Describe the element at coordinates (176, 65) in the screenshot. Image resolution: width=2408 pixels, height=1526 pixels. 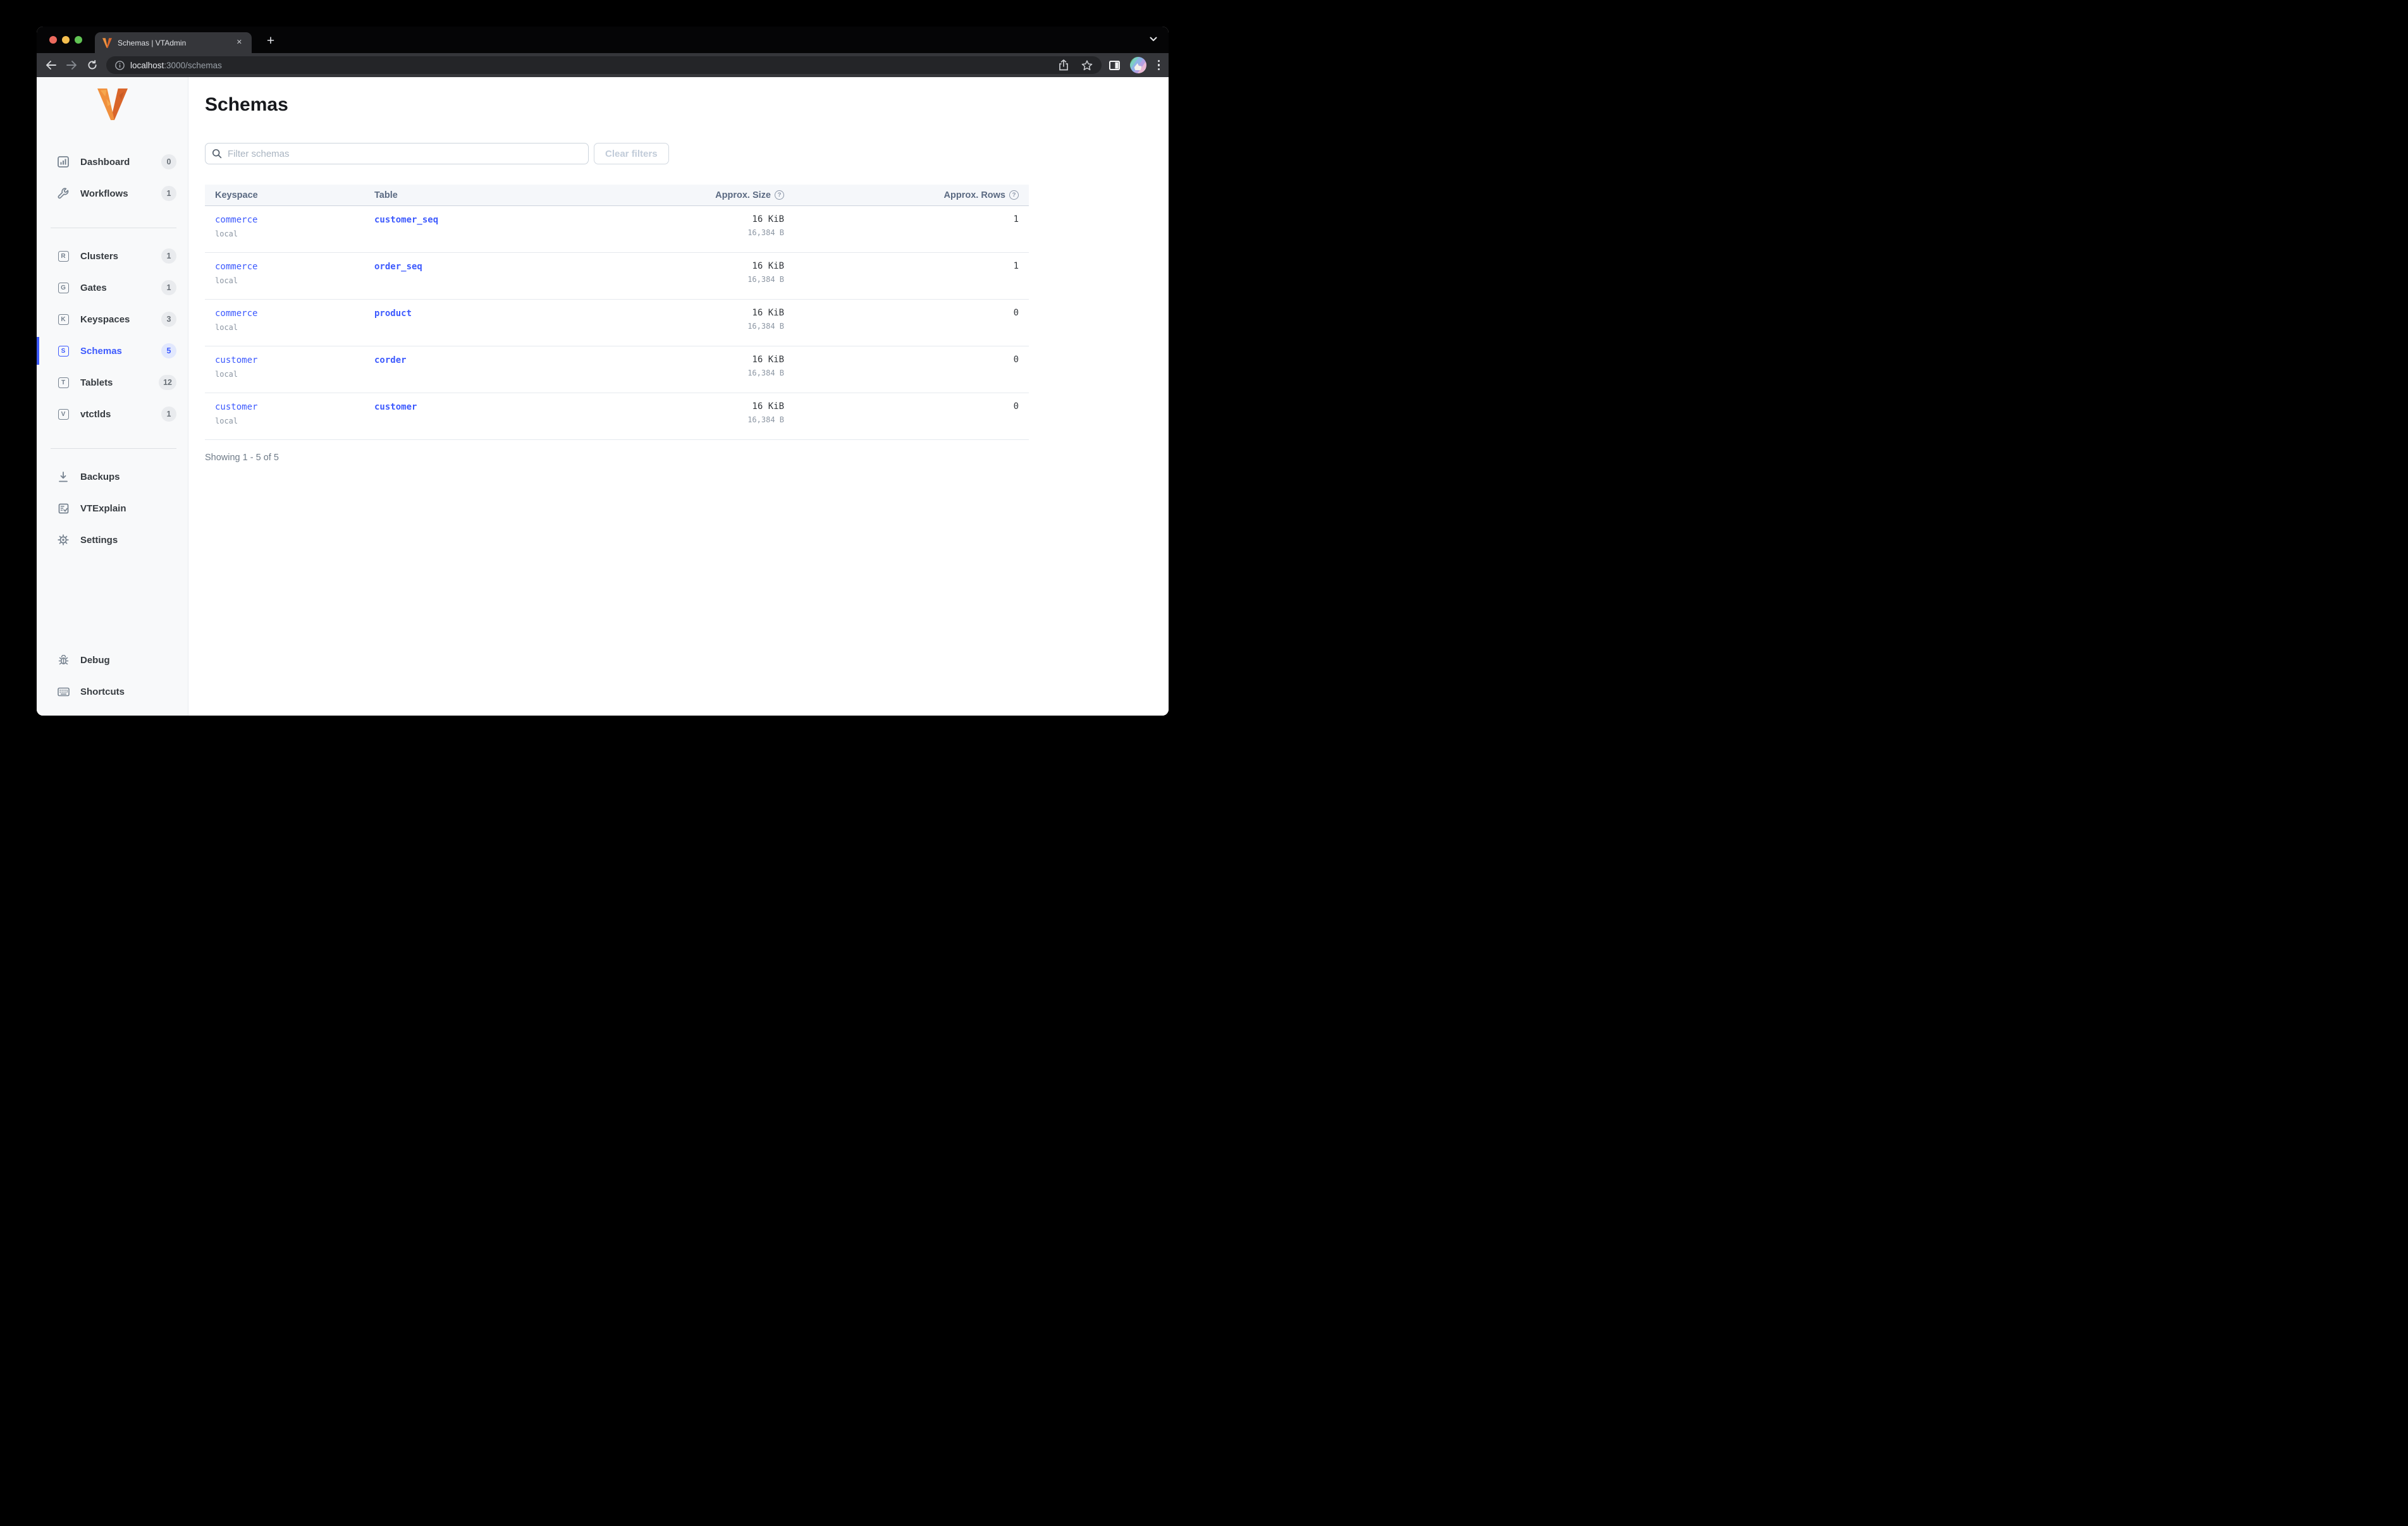
I see `url-text: localhost:3000/schemas` at that location.